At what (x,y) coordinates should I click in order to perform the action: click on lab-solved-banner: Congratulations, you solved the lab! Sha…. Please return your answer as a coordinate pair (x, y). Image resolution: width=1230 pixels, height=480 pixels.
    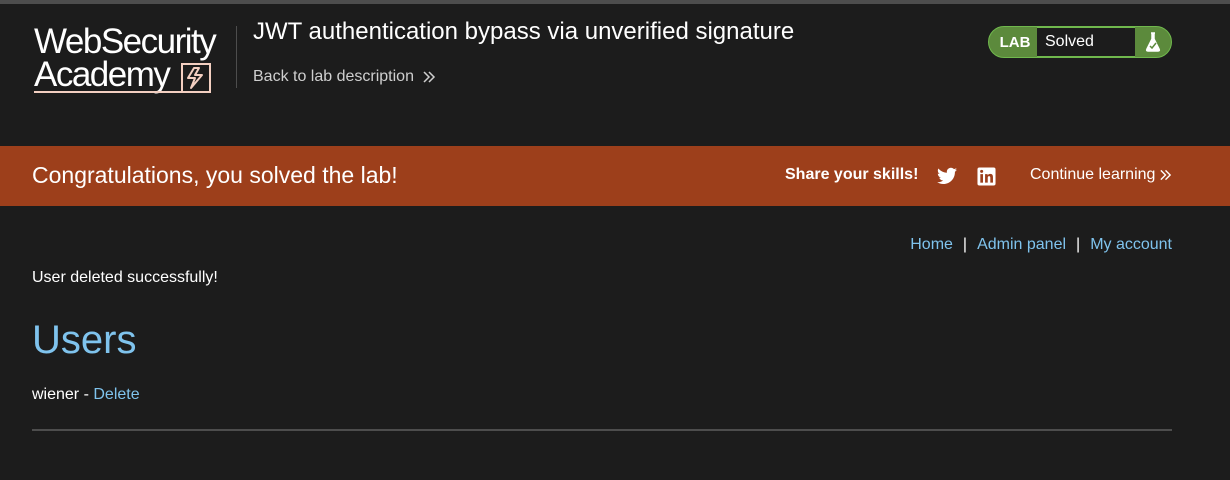
    Looking at the image, I should click on (615, 176).